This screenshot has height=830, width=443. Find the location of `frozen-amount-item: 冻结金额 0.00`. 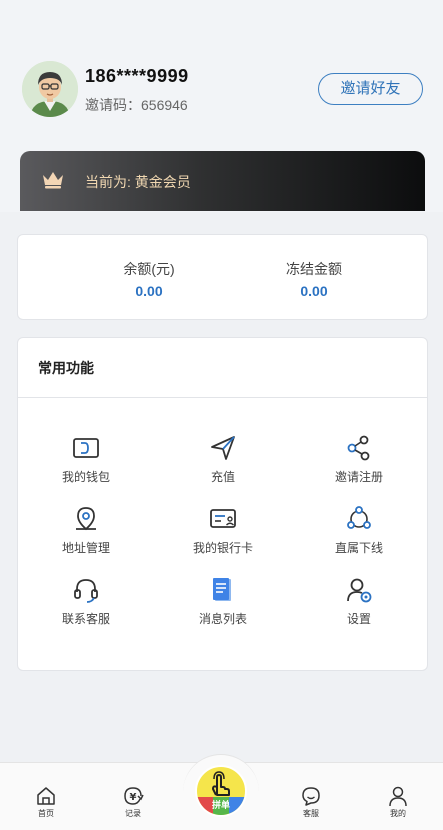

frozen-amount-item: 冻结金额 0.00 is located at coordinates (314, 279).